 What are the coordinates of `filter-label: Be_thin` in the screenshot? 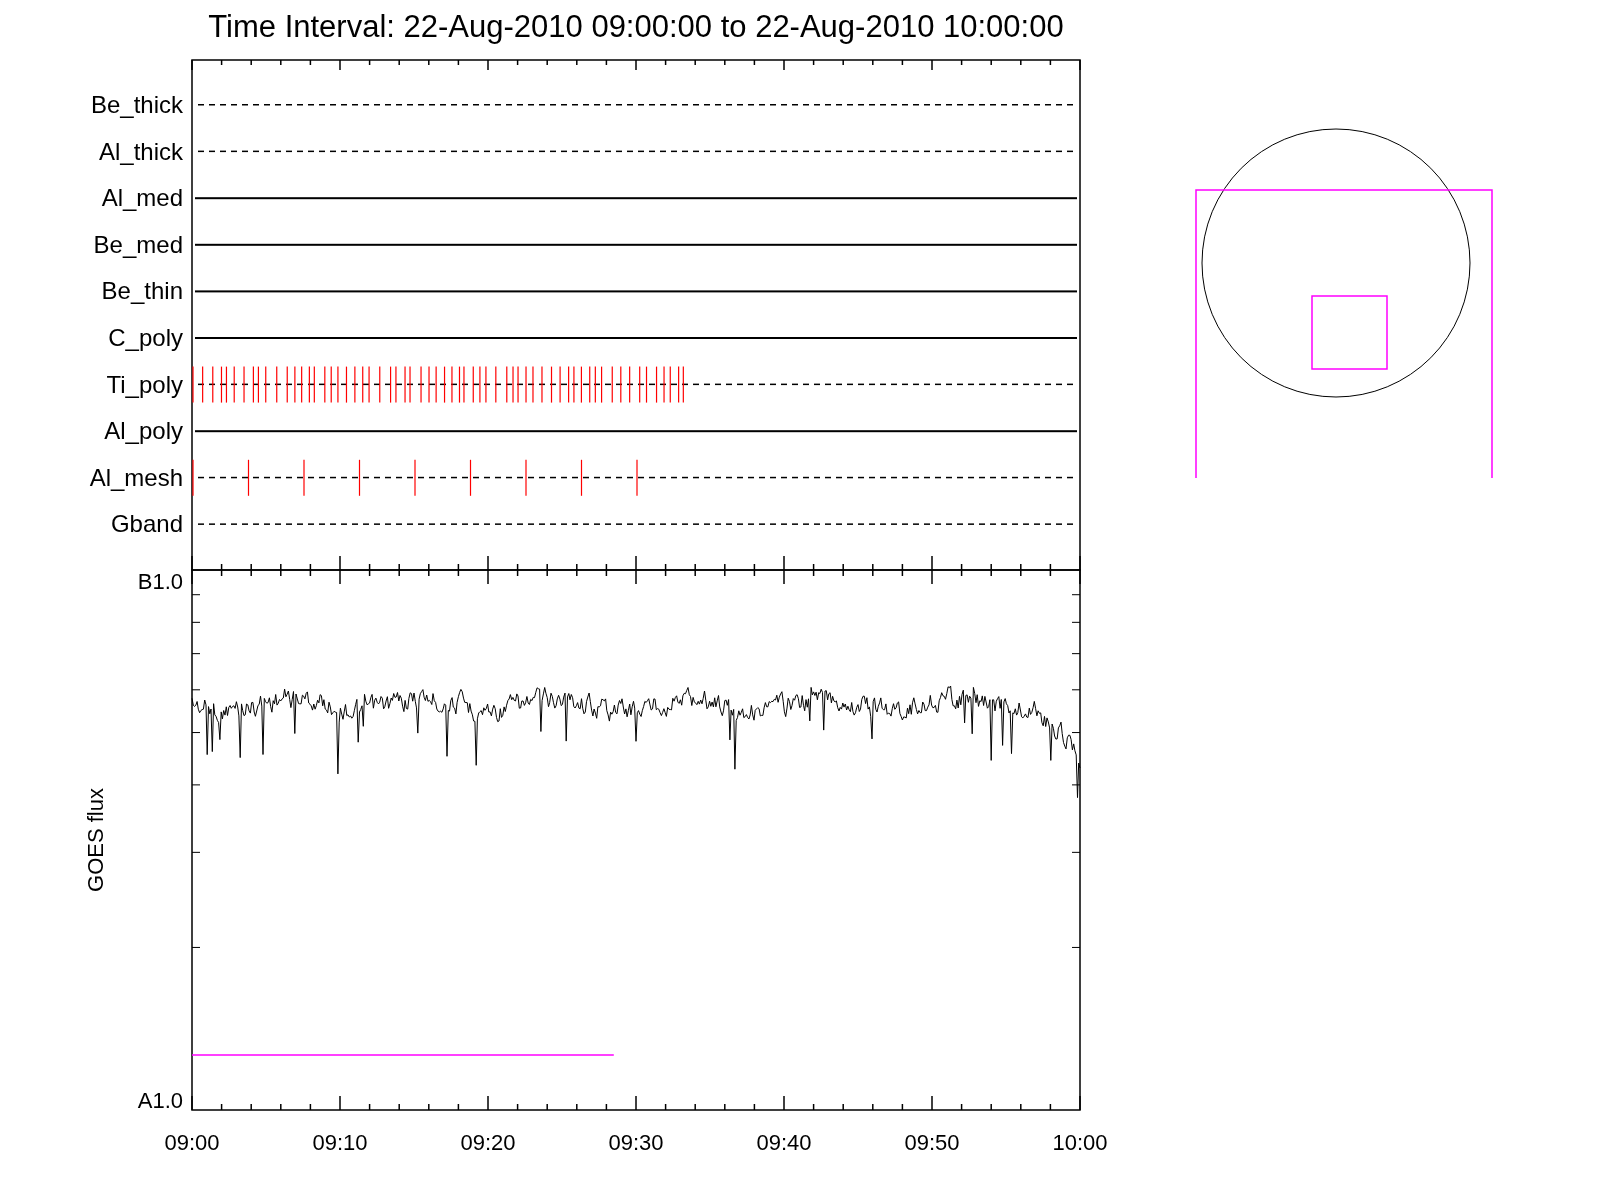 It's located at (142, 291).